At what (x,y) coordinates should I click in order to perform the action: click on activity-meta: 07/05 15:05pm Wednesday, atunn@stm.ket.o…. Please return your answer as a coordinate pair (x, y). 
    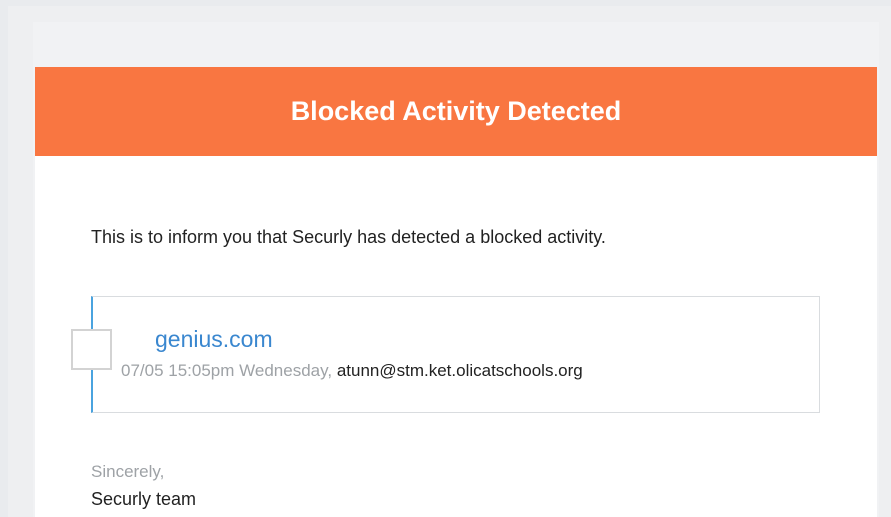
    Looking at the image, I should click on (352, 371).